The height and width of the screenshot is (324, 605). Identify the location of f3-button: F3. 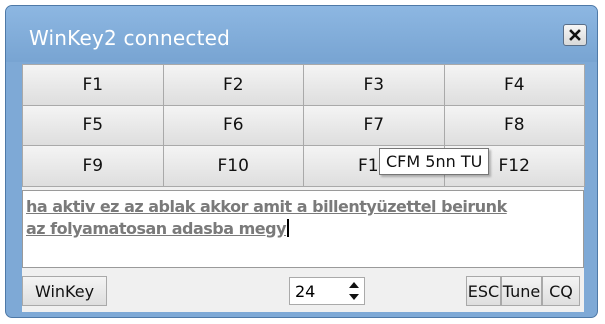
(374, 85).